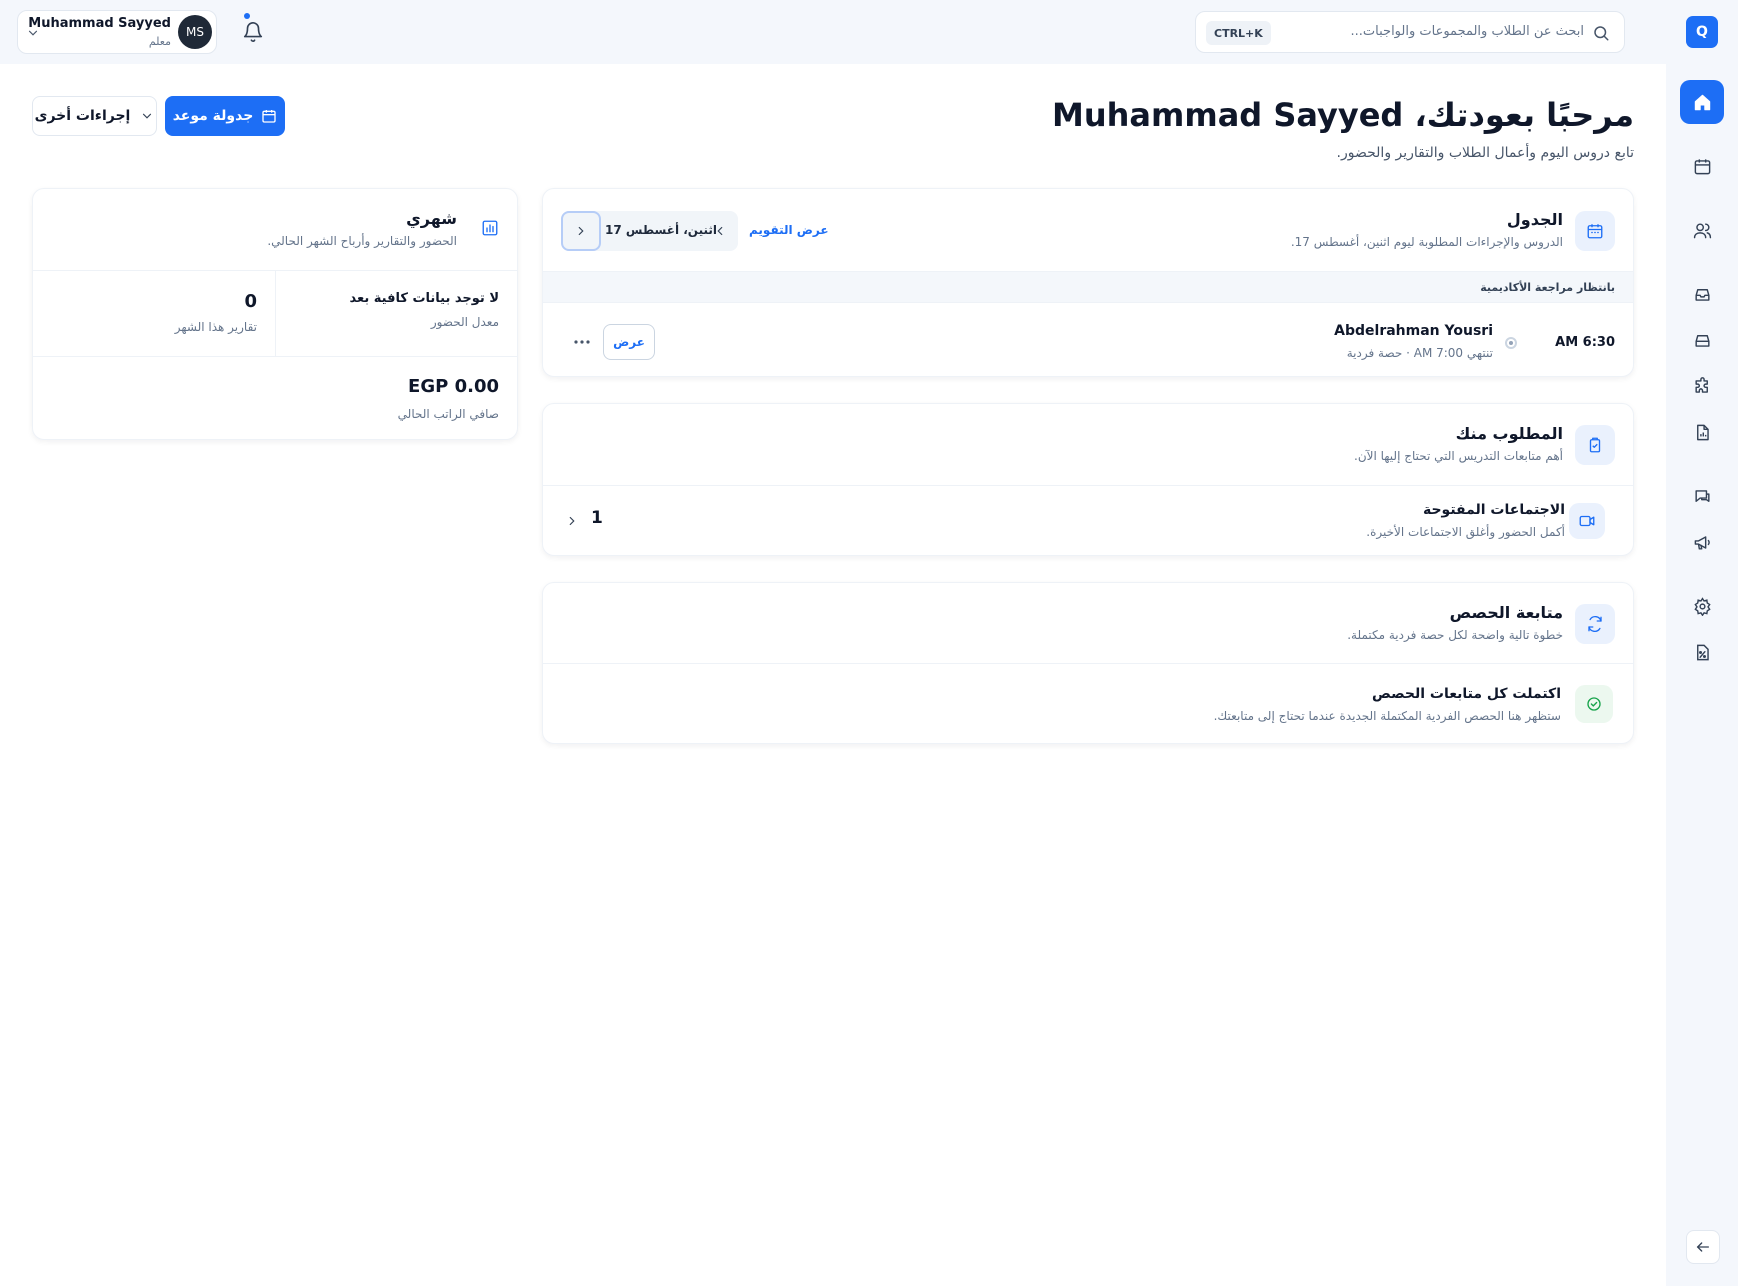 Image resolution: width=1738 pixels, height=1286 pixels. I want to click on monthly-subtitle: الحضور والتقارير وأرباح الشهر الحالي., so click(362, 241).